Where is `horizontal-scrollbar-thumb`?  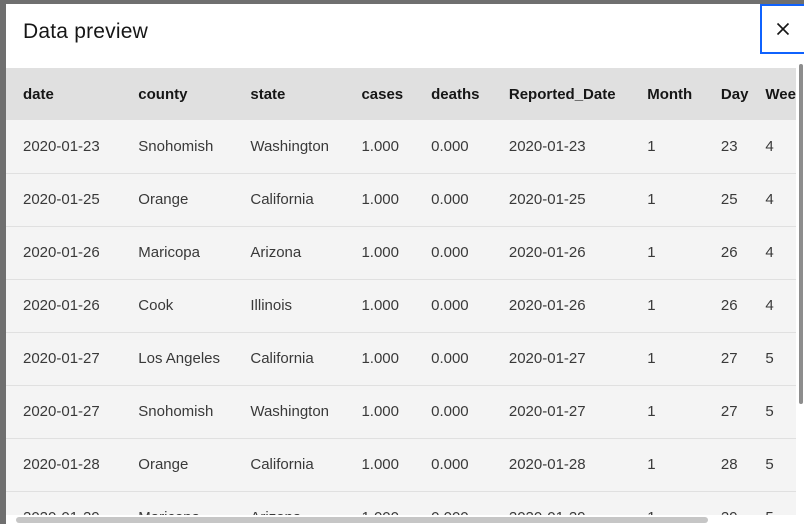
horizontal-scrollbar-thumb is located at coordinates (362, 520).